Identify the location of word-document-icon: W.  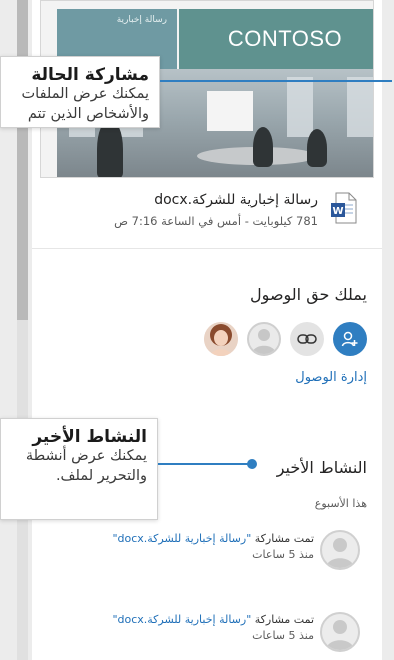
(344, 208).